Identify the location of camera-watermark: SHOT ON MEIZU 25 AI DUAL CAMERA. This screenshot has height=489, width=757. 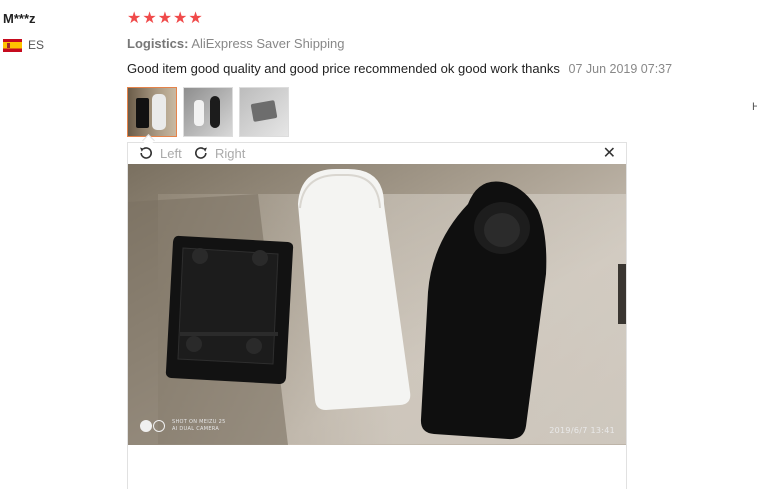
(183, 426).